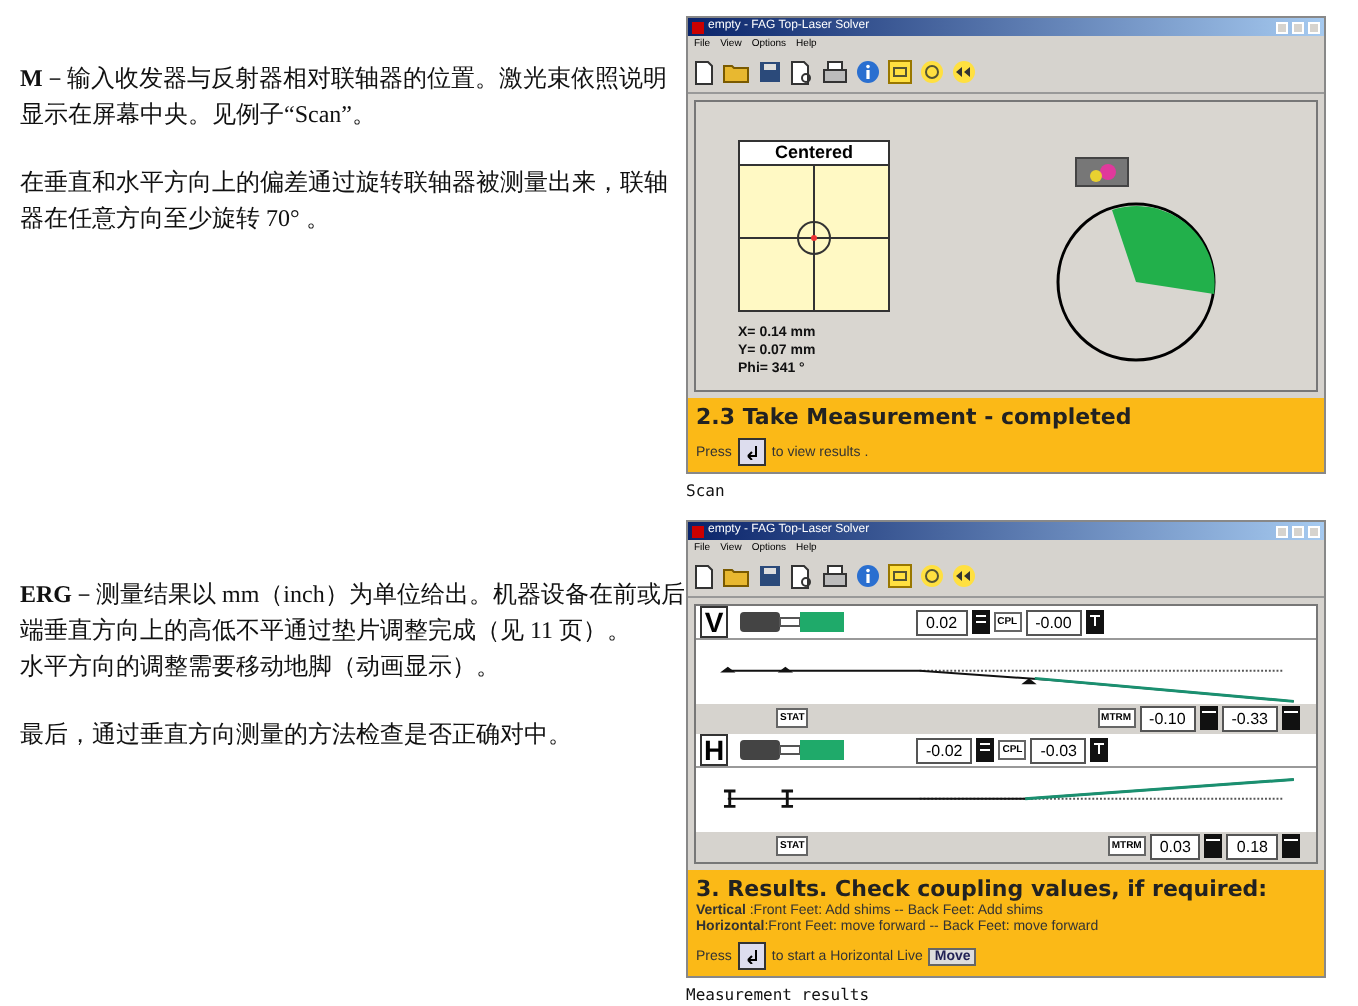 The width and height of the screenshot is (1358, 1006). I want to click on figure-caption: Scan, so click(706, 491).